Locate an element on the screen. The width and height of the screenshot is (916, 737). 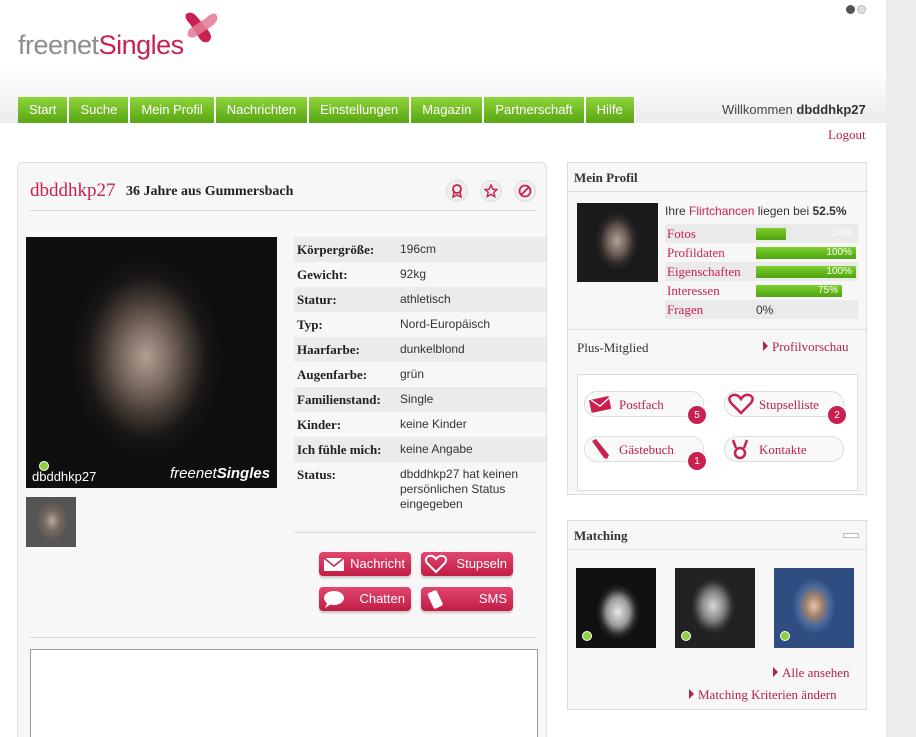
postfach-button: Postfach is located at coordinates (644, 404).